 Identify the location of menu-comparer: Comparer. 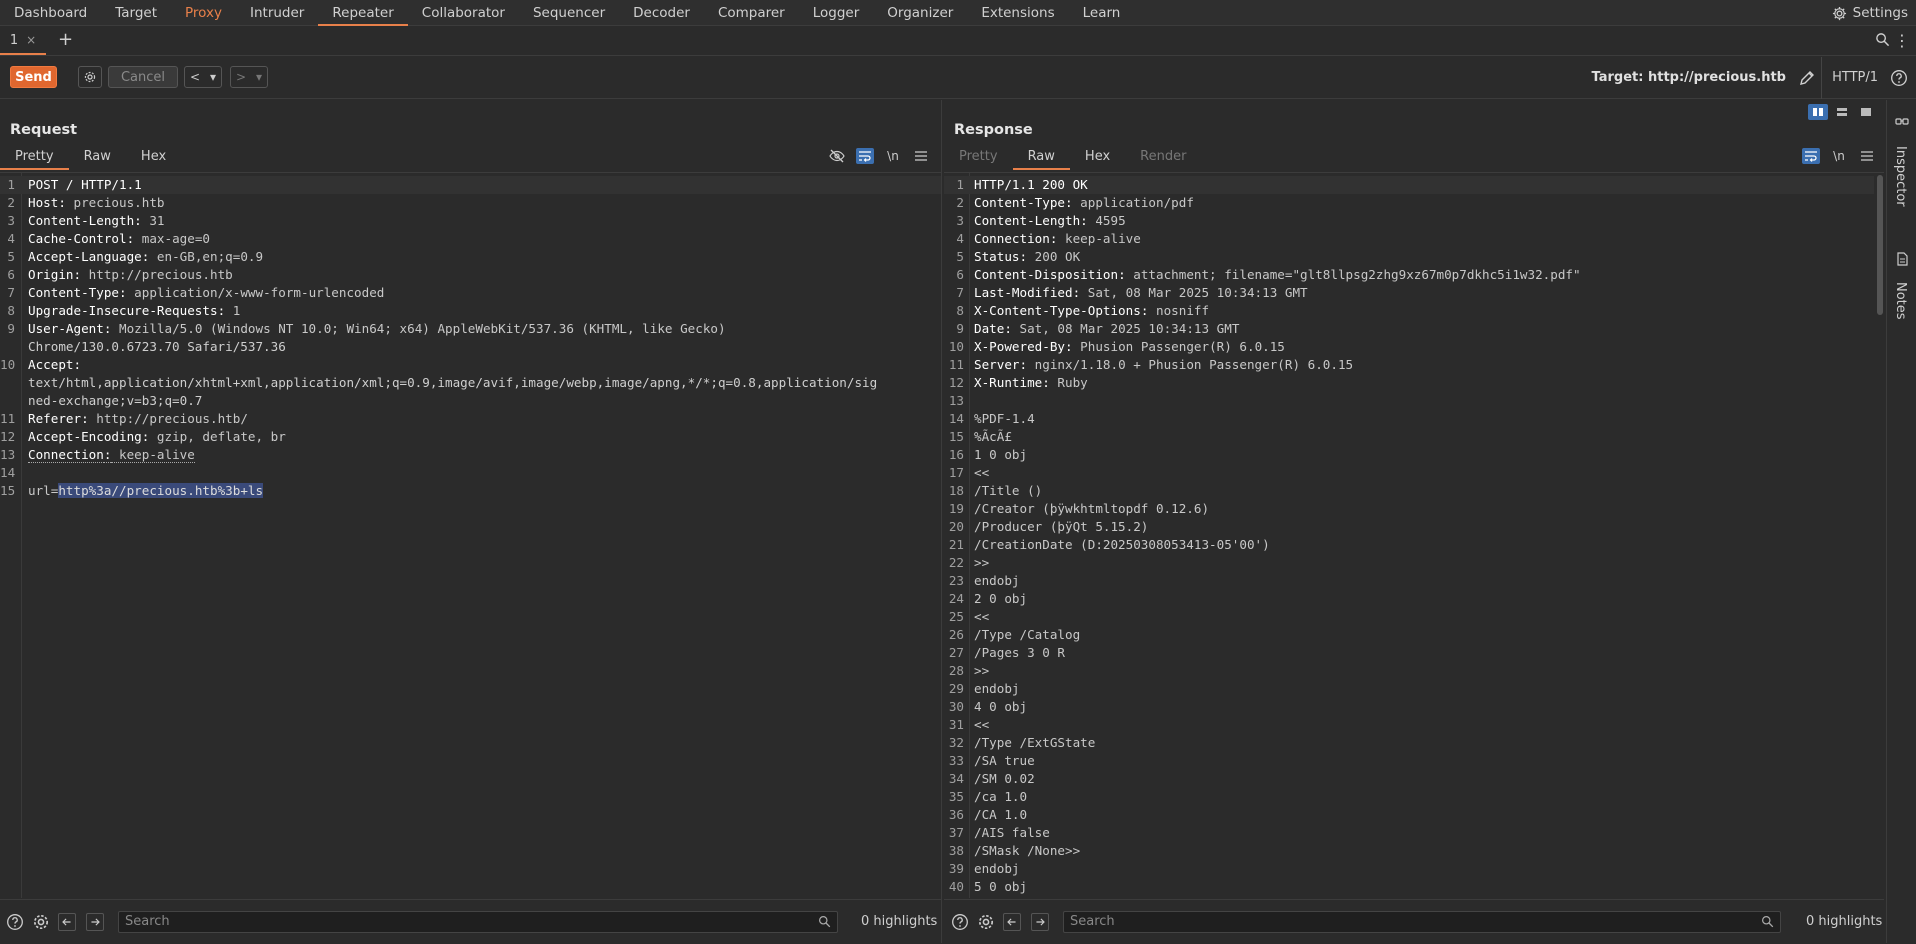
(751, 13).